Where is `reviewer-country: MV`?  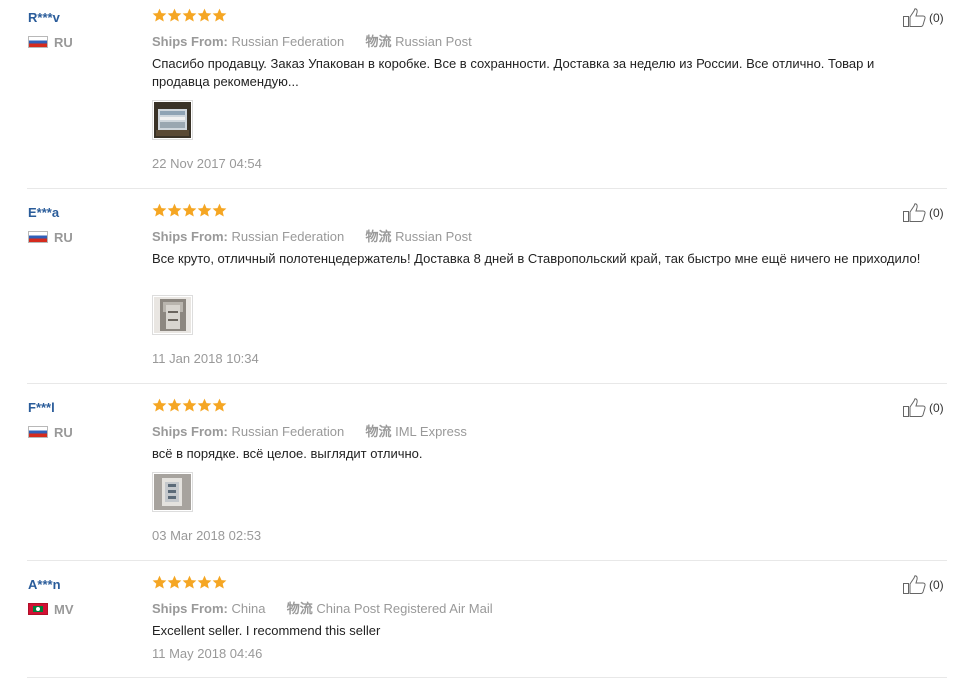
reviewer-country: MV is located at coordinates (51, 609).